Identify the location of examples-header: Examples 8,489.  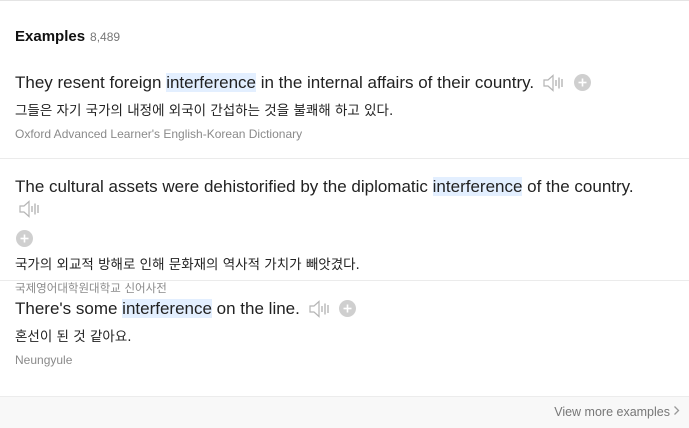
(67, 36).